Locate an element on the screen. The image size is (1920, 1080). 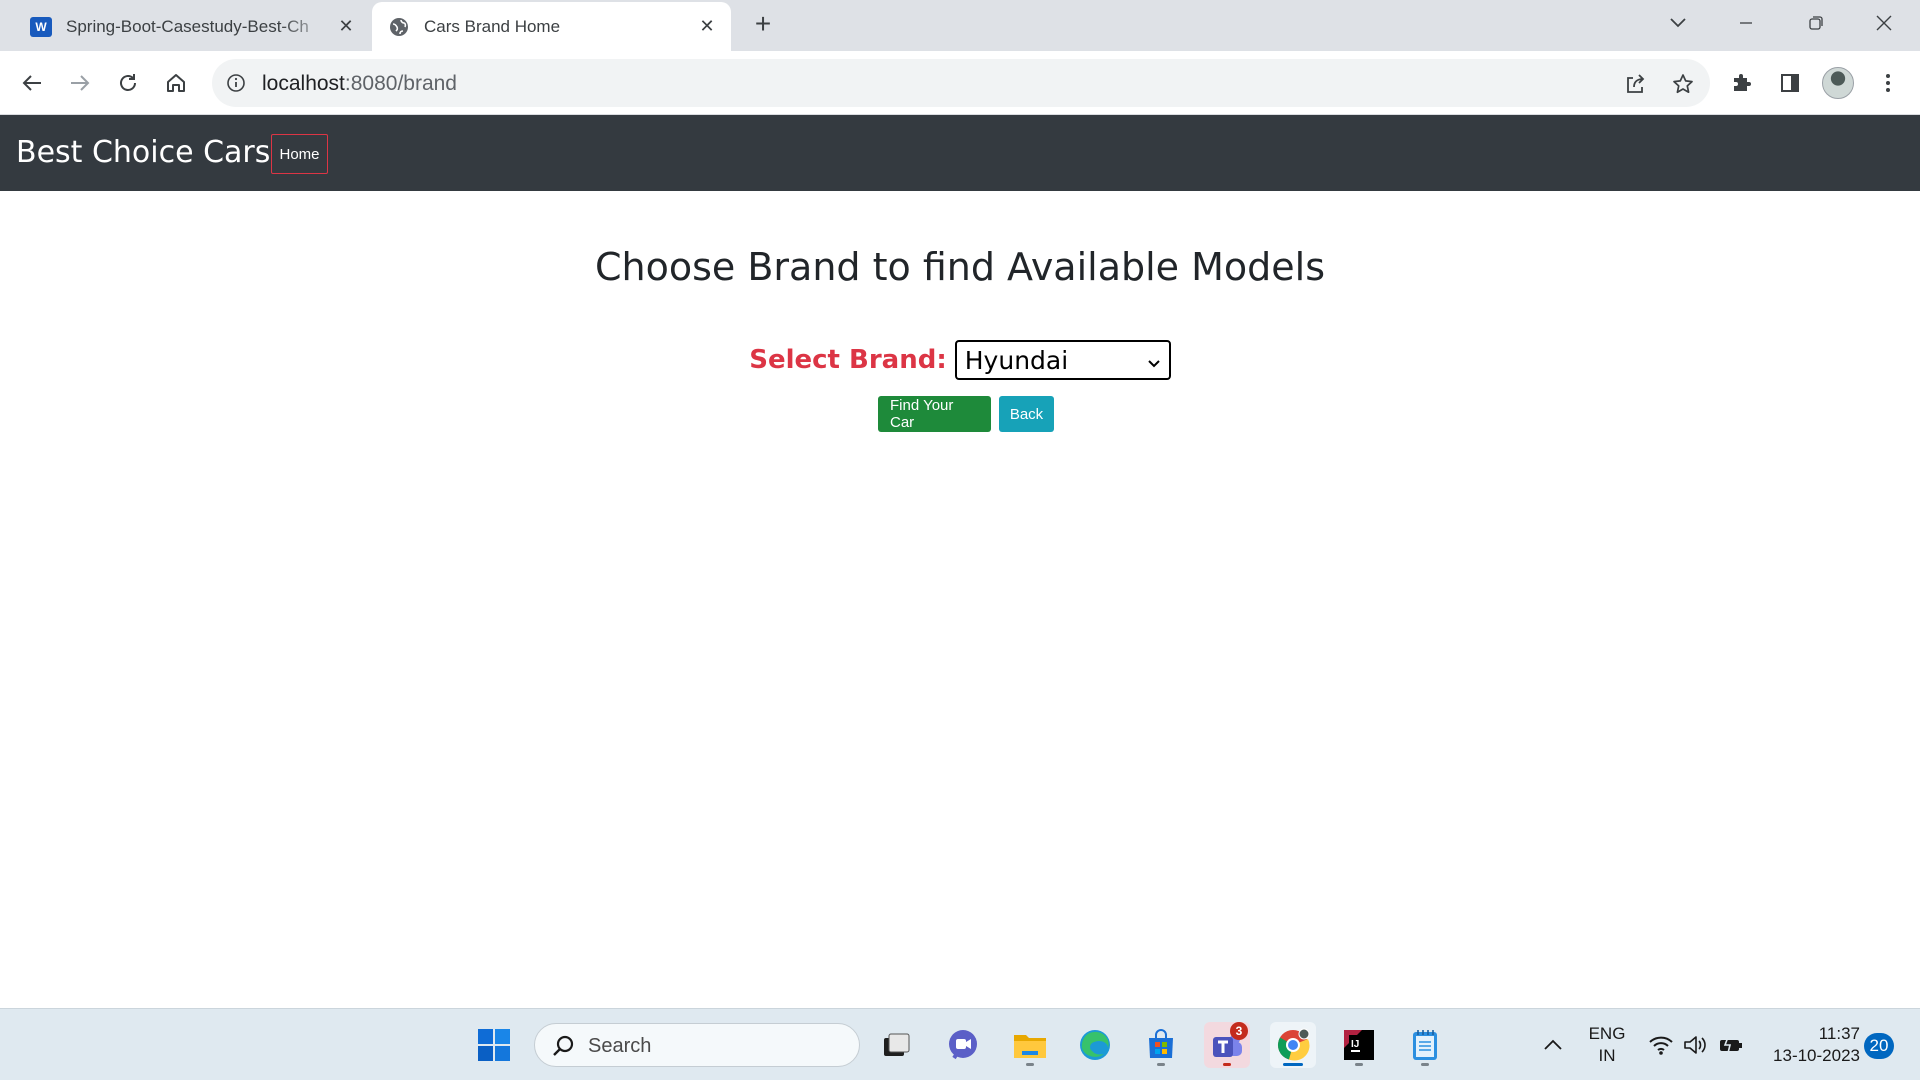
tray-chevron-up-icon is located at coordinates (1553, 1045).